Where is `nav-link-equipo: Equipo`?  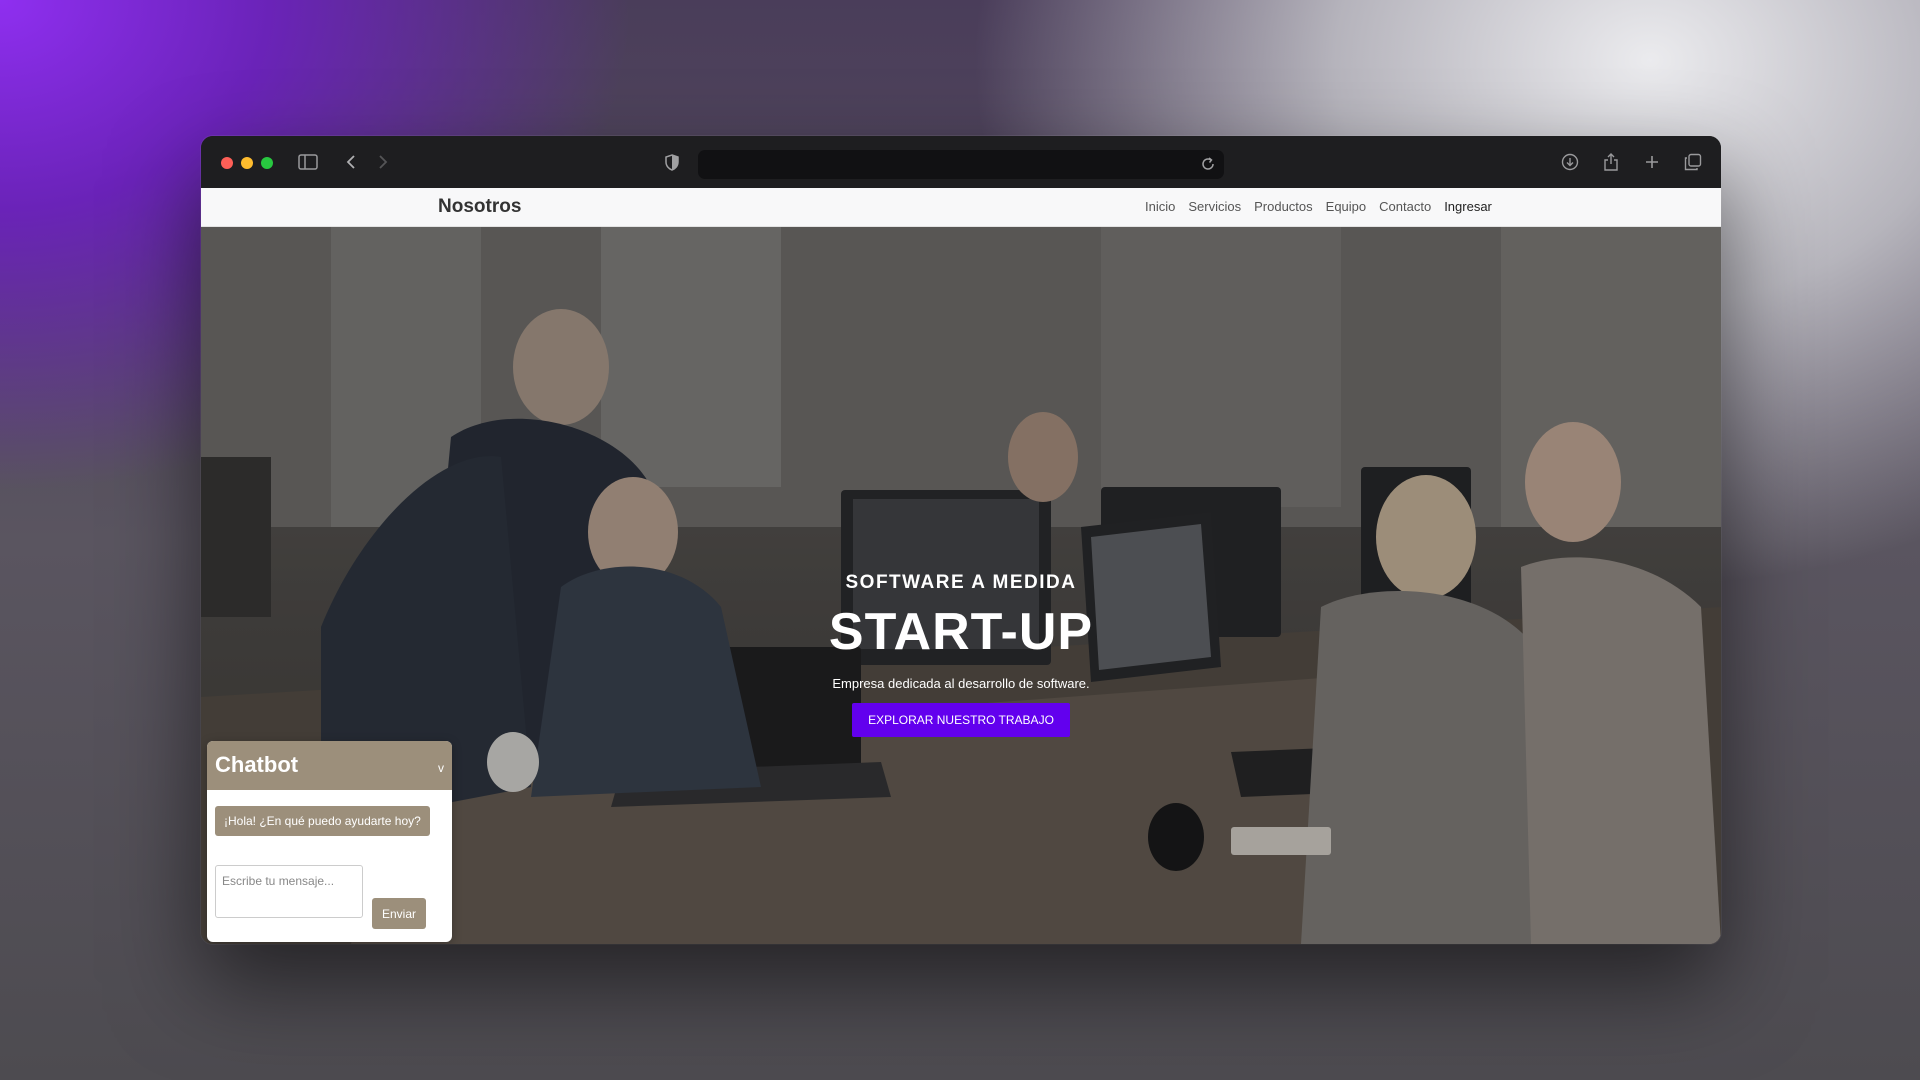 nav-link-equipo: Equipo is located at coordinates (1346, 206).